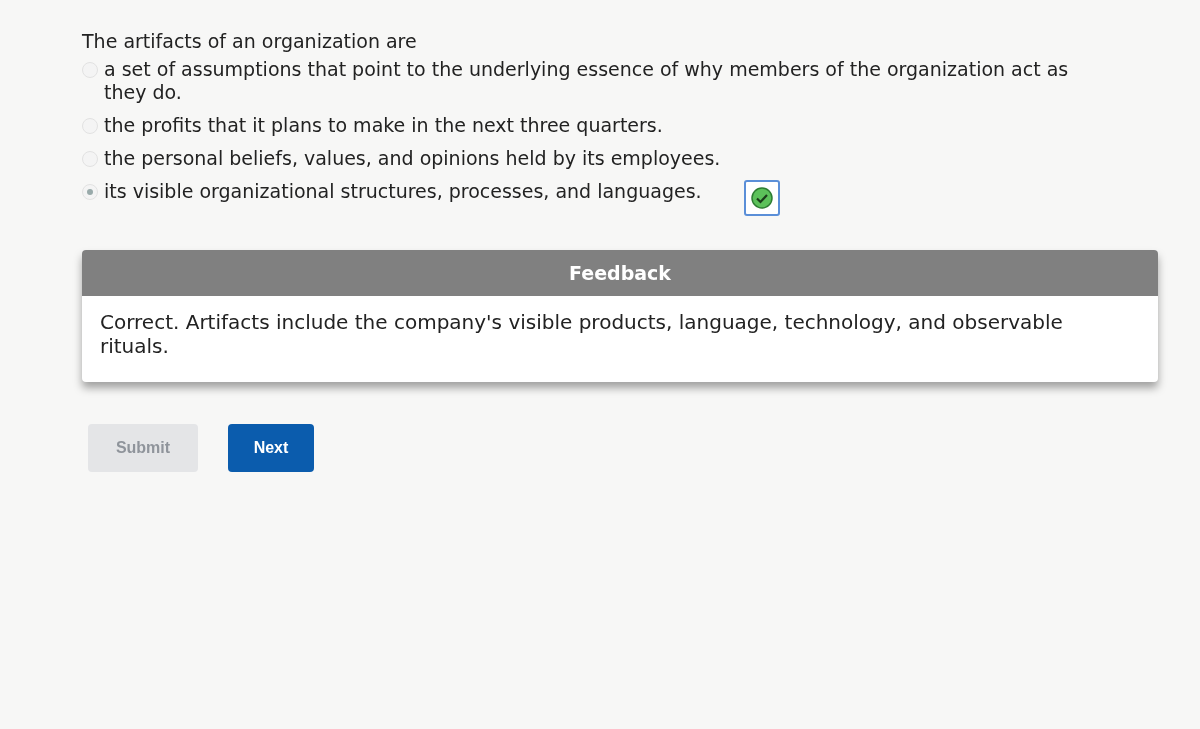  What do you see at coordinates (587, 81) in the screenshot?
I see `option-text: a set of assumptions that point to the underlying essence of why members of the organization act as they do.` at bounding box center [587, 81].